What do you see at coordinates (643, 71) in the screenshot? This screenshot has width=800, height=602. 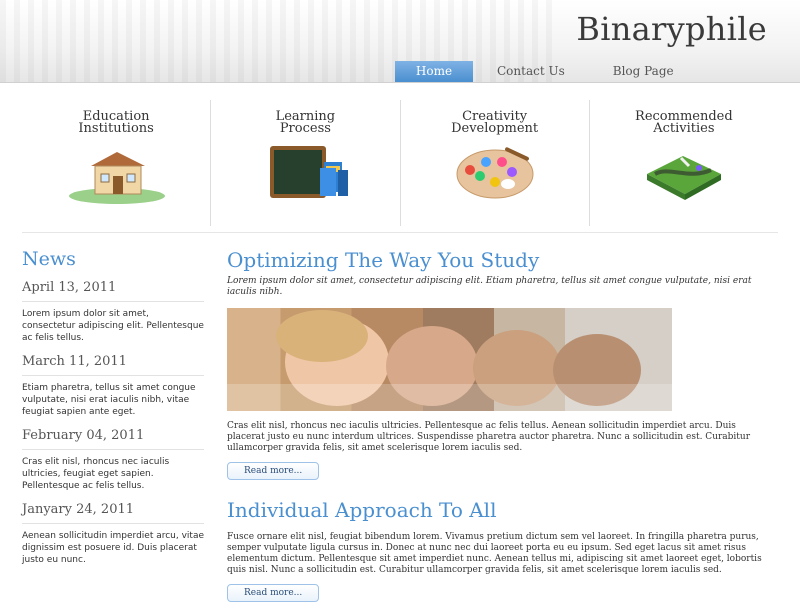 I see `nav-blog-page: Blog Page` at bounding box center [643, 71].